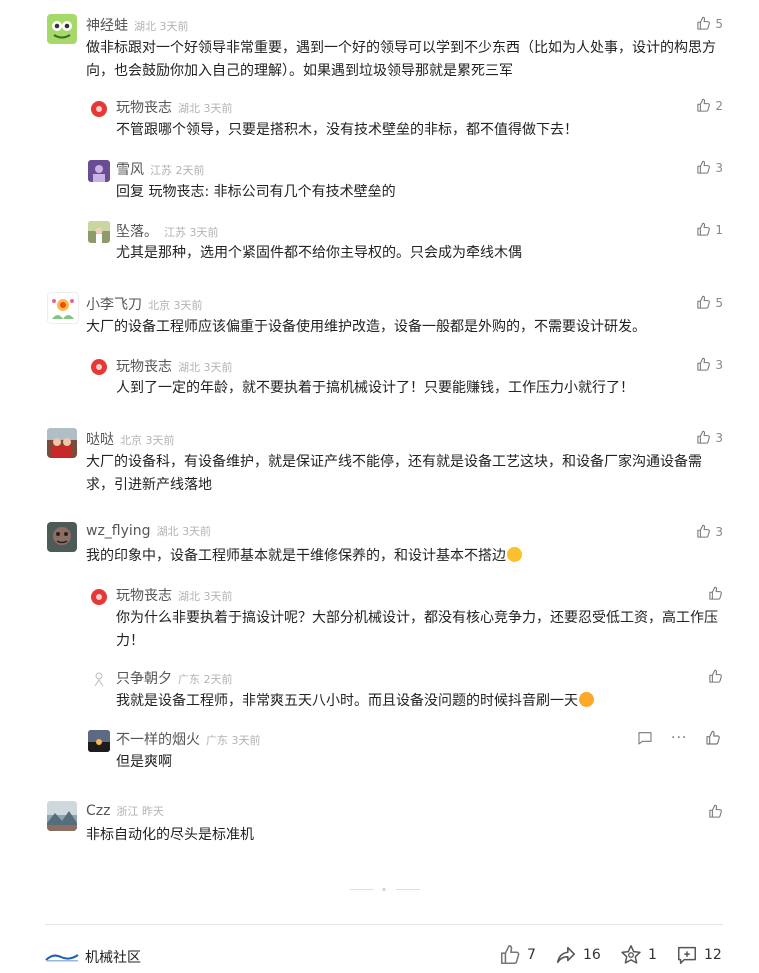  I want to click on article-footer: 机械社区 7 16 1 12, so click(379, 955).